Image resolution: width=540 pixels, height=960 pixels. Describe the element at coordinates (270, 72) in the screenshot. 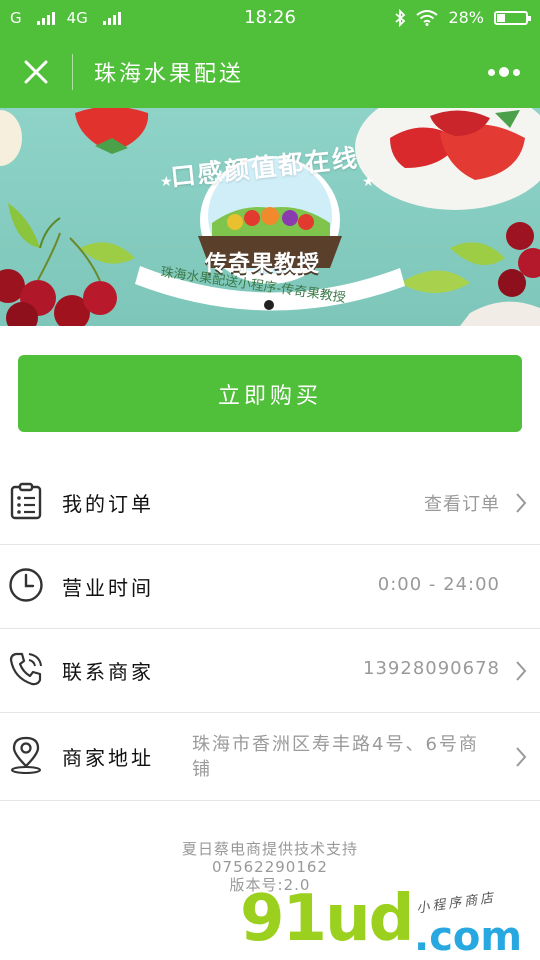

I see `nav-bar: 珠海水果配送` at that location.